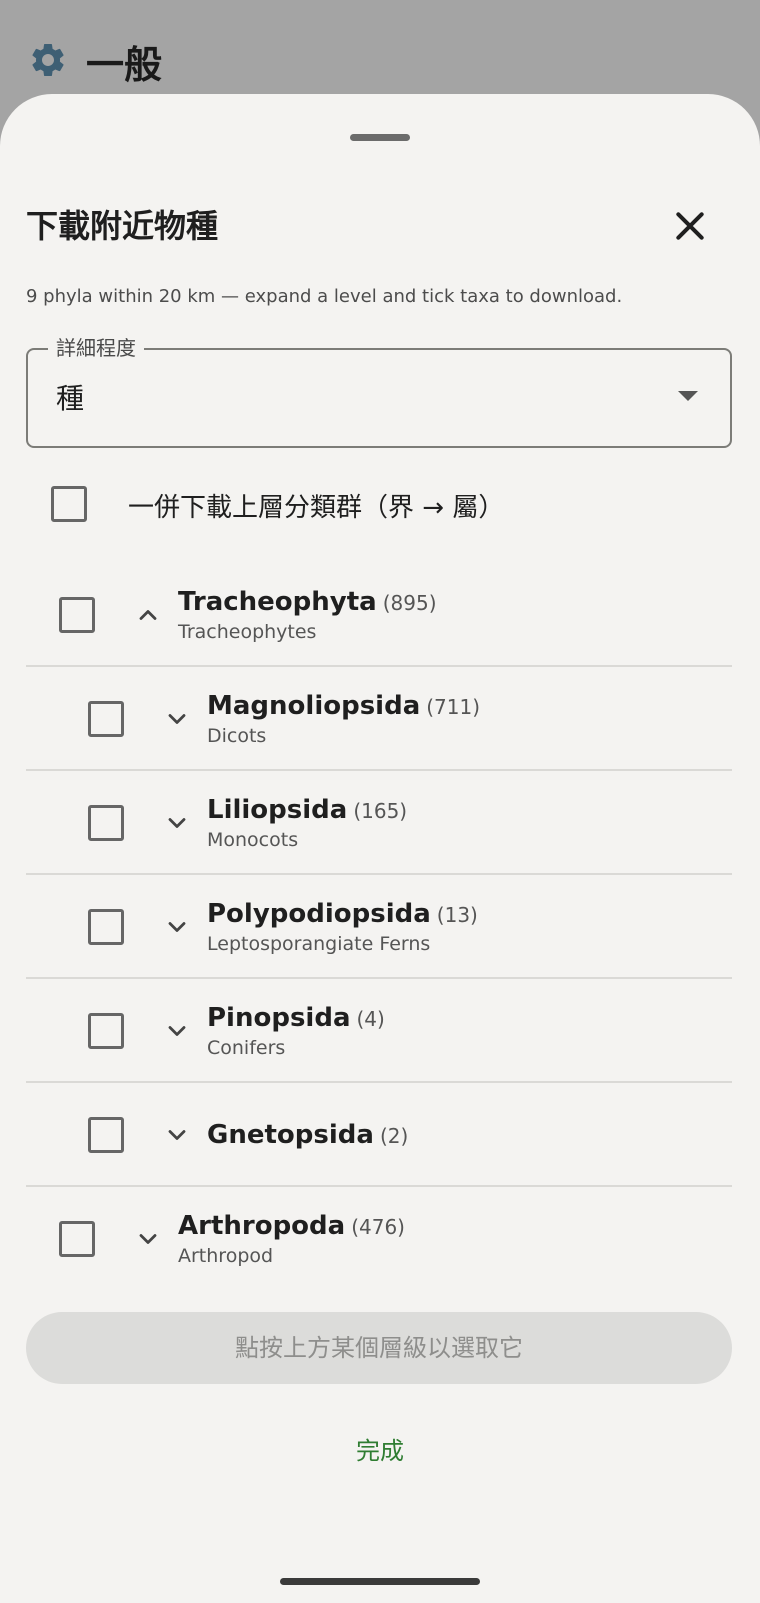 This screenshot has width=760, height=1603. What do you see at coordinates (380, 137) in the screenshot?
I see `drag-handle` at bounding box center [380, 137].